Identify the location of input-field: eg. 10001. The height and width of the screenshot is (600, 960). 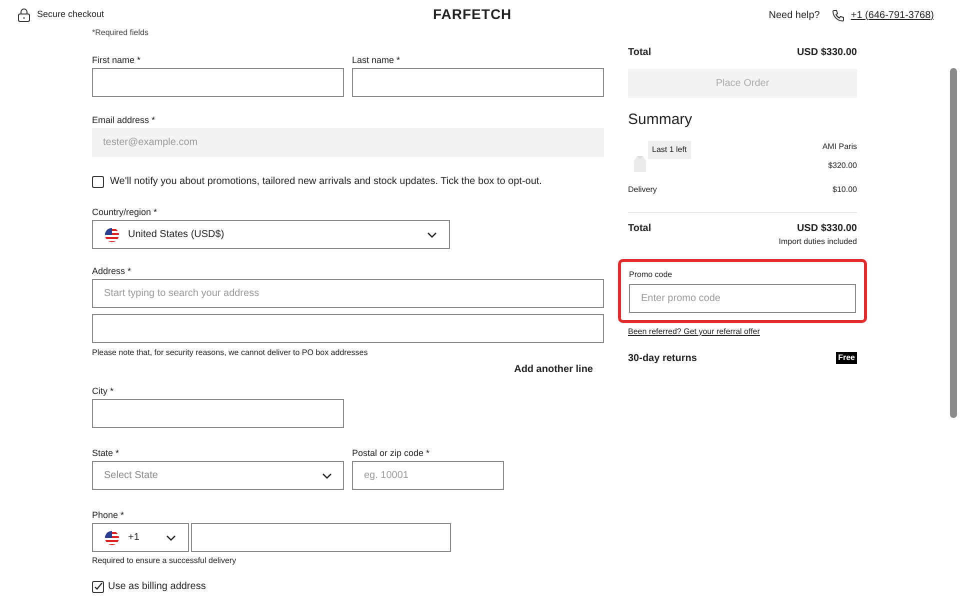
(428, 475).